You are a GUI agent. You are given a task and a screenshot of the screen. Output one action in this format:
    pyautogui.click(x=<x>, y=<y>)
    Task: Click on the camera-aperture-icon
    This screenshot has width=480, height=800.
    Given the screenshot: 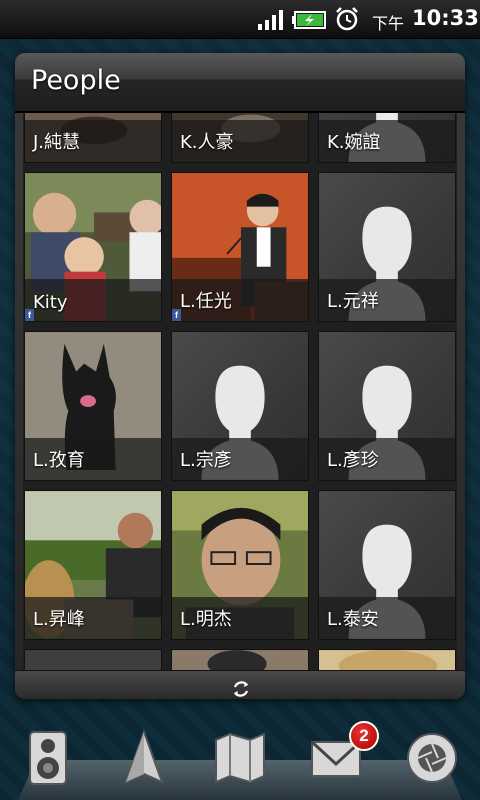 What is the action you would take?
    pyautogui.click(x=432, y=758)
    